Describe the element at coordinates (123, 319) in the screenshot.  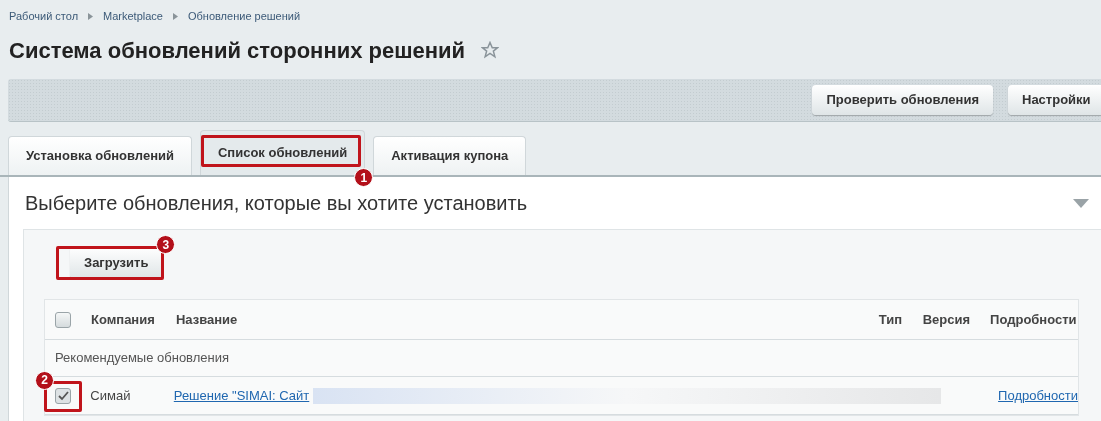
I see `column-header: Компания` at that location.